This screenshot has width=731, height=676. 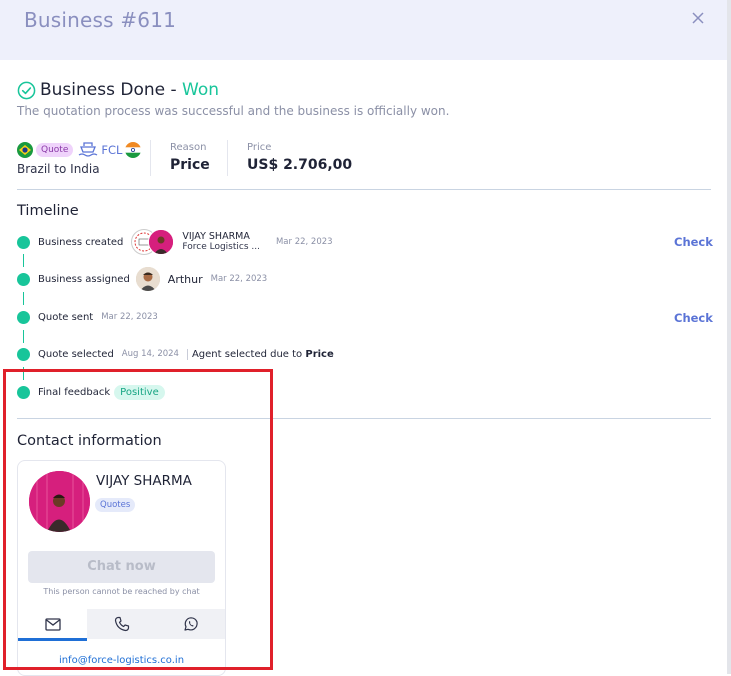 What do you see at coordinates (188, 147) in the screenshot?
I see `reason-label: Reason` at bounding box center [188, 147].